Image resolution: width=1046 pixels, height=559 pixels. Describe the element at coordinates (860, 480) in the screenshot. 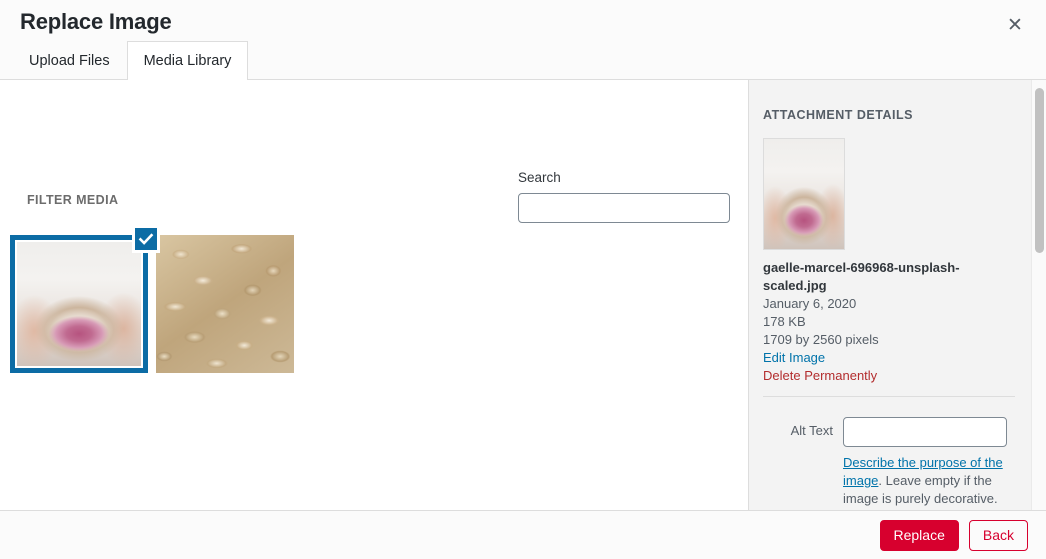

I see `describe-purpose-link-cont: image` at that location.